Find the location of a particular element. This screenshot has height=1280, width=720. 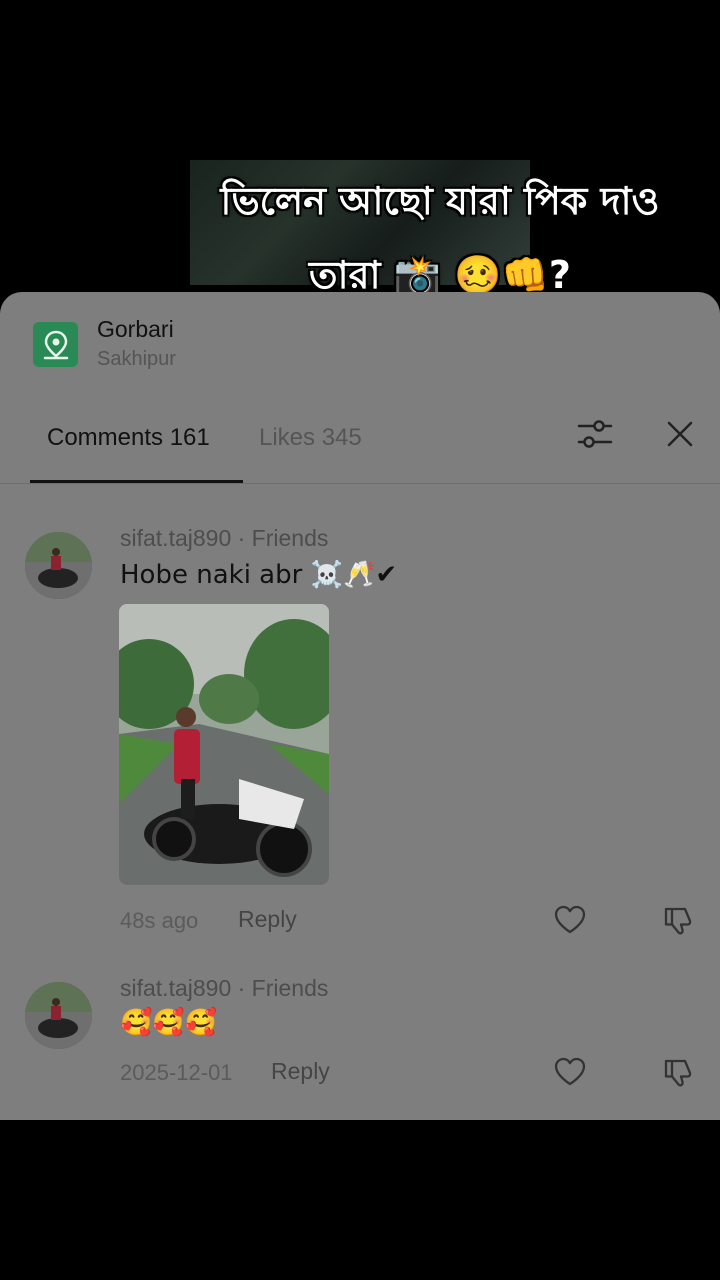

tab-likes: Likes 345 is located at coordinates (310, 438).